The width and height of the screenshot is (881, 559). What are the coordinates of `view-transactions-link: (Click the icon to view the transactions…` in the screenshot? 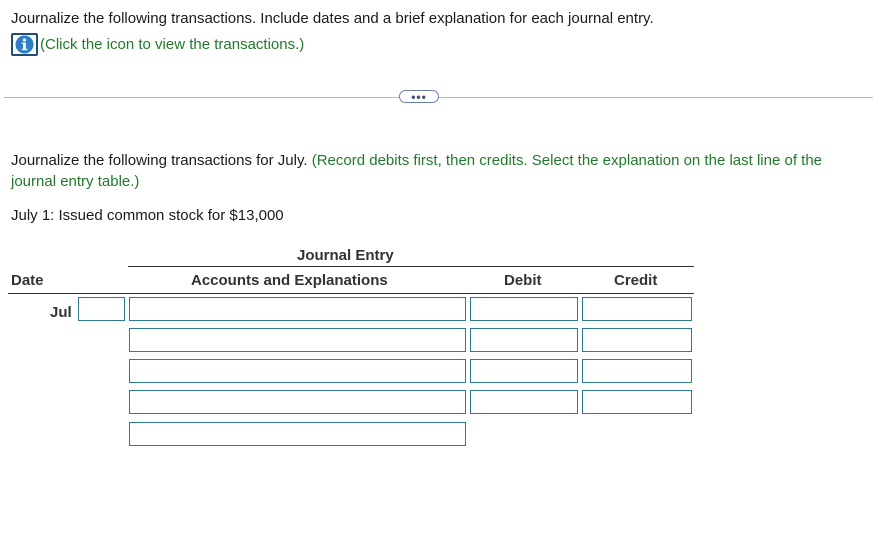 It's located at (172, 44).